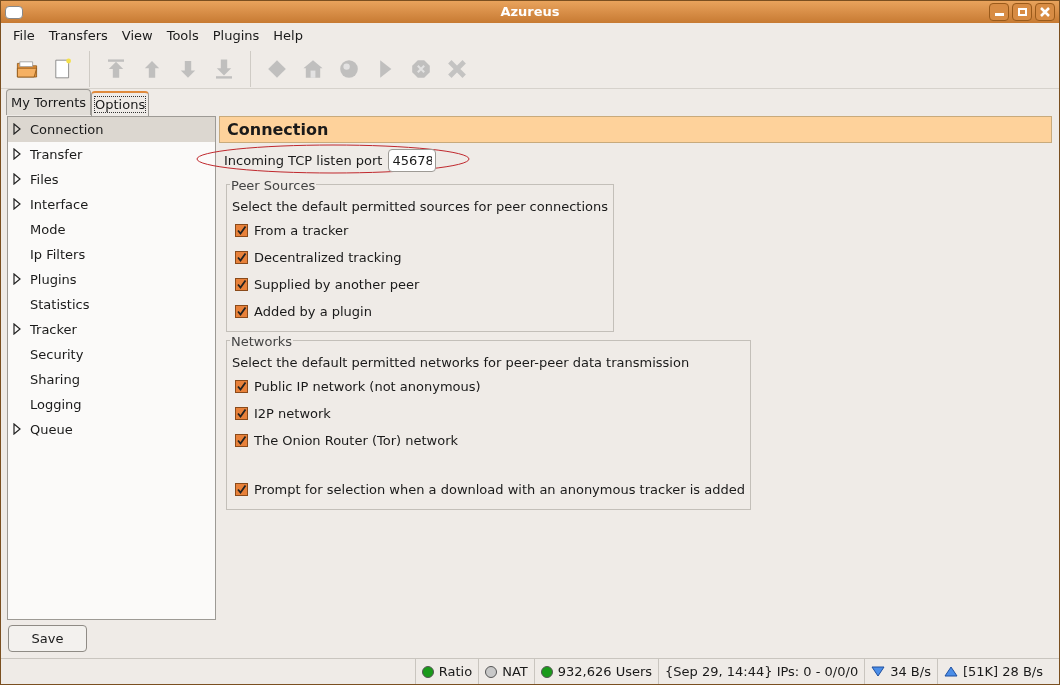 The width and height of the screenshot is (1060, 685). What do you see at coordinates (48, 101) in the screenshot?
I see `tab: My Torrents` at bounding box center [48, 101].